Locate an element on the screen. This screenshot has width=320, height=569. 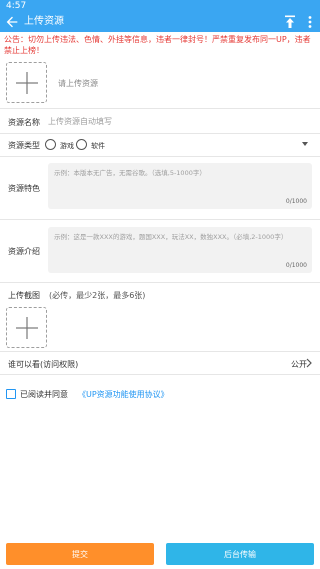
resource-name-label: 资源名称 is located at coordinates (24, 122).